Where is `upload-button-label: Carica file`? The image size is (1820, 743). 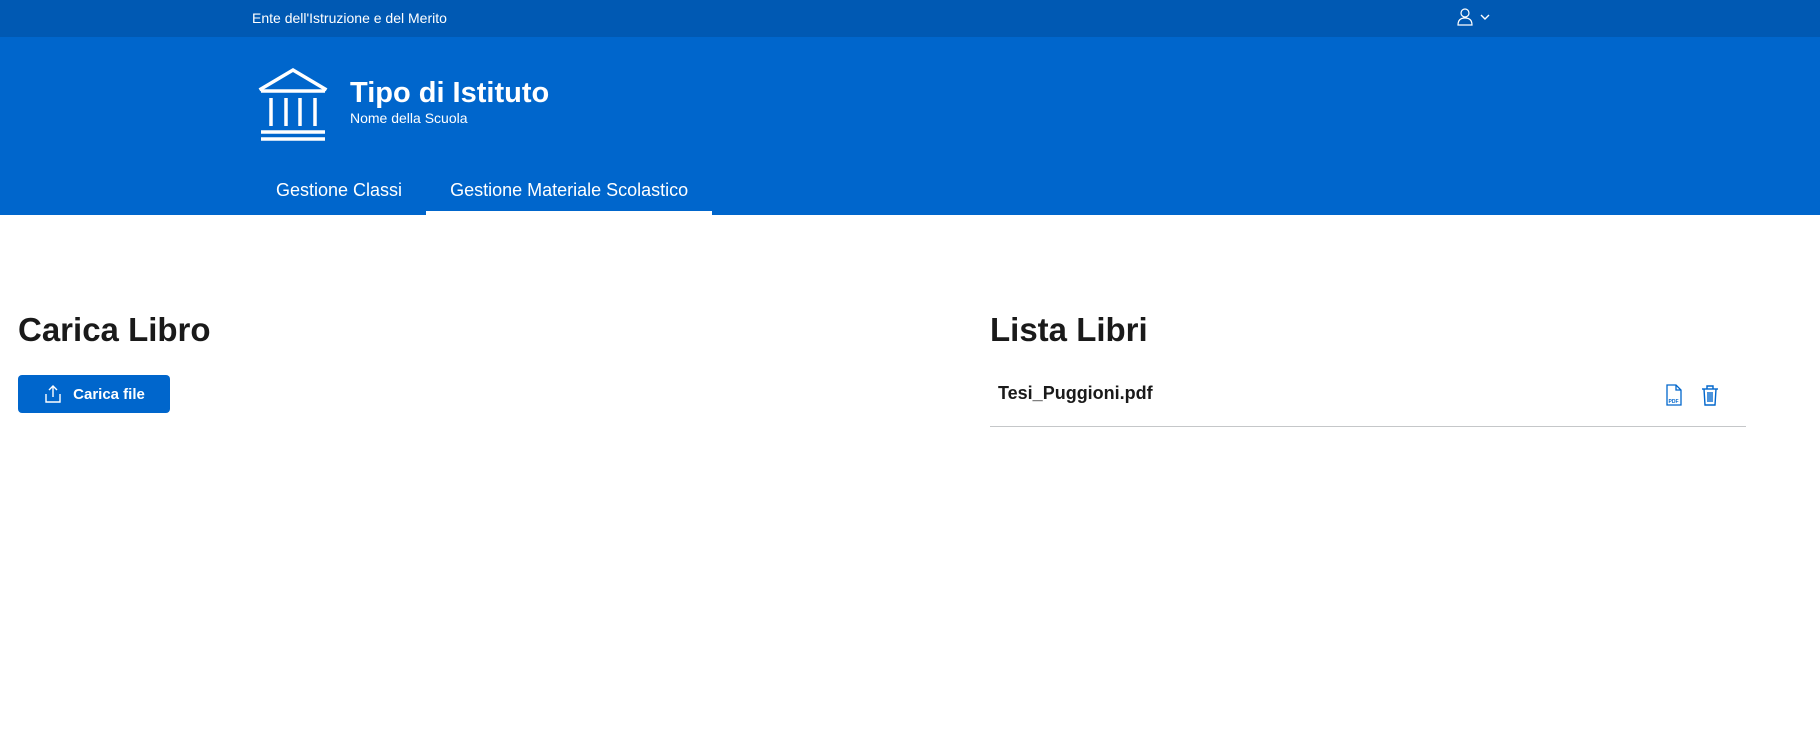 upload-button-label: Carica file is located at coordinates (109, 394).